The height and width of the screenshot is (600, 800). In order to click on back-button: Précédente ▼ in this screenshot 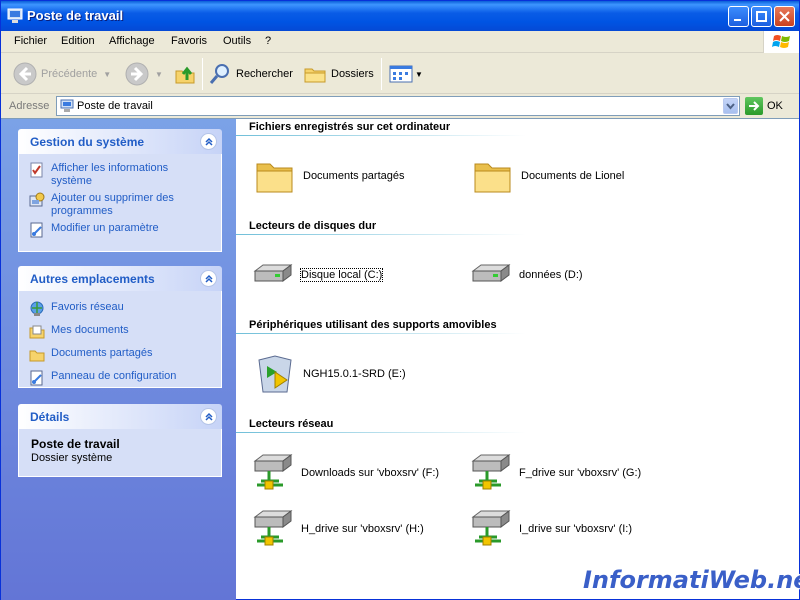, I will do `click(62, 74)`.